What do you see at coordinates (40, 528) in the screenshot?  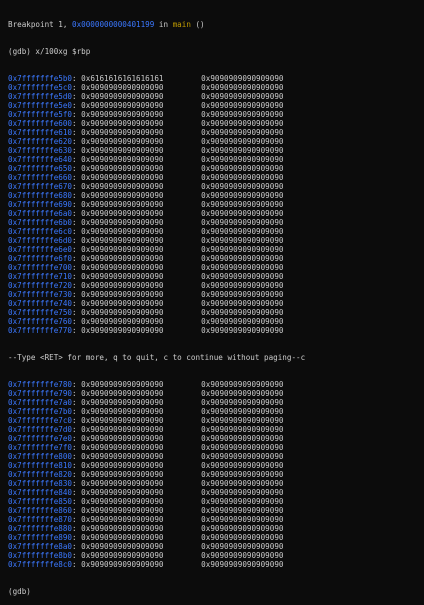 I see `memory-address: 0x7fffffffe880` at bounding box center [40, 528].